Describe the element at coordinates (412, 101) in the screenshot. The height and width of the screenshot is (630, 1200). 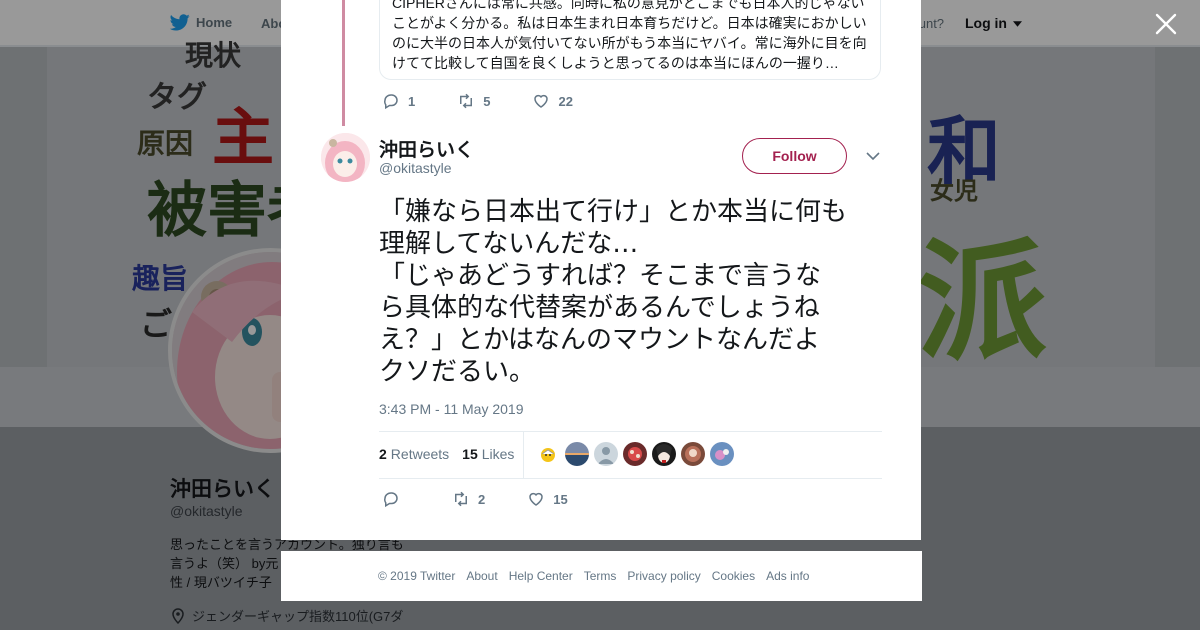
I see `reply-count: 1` at that location.